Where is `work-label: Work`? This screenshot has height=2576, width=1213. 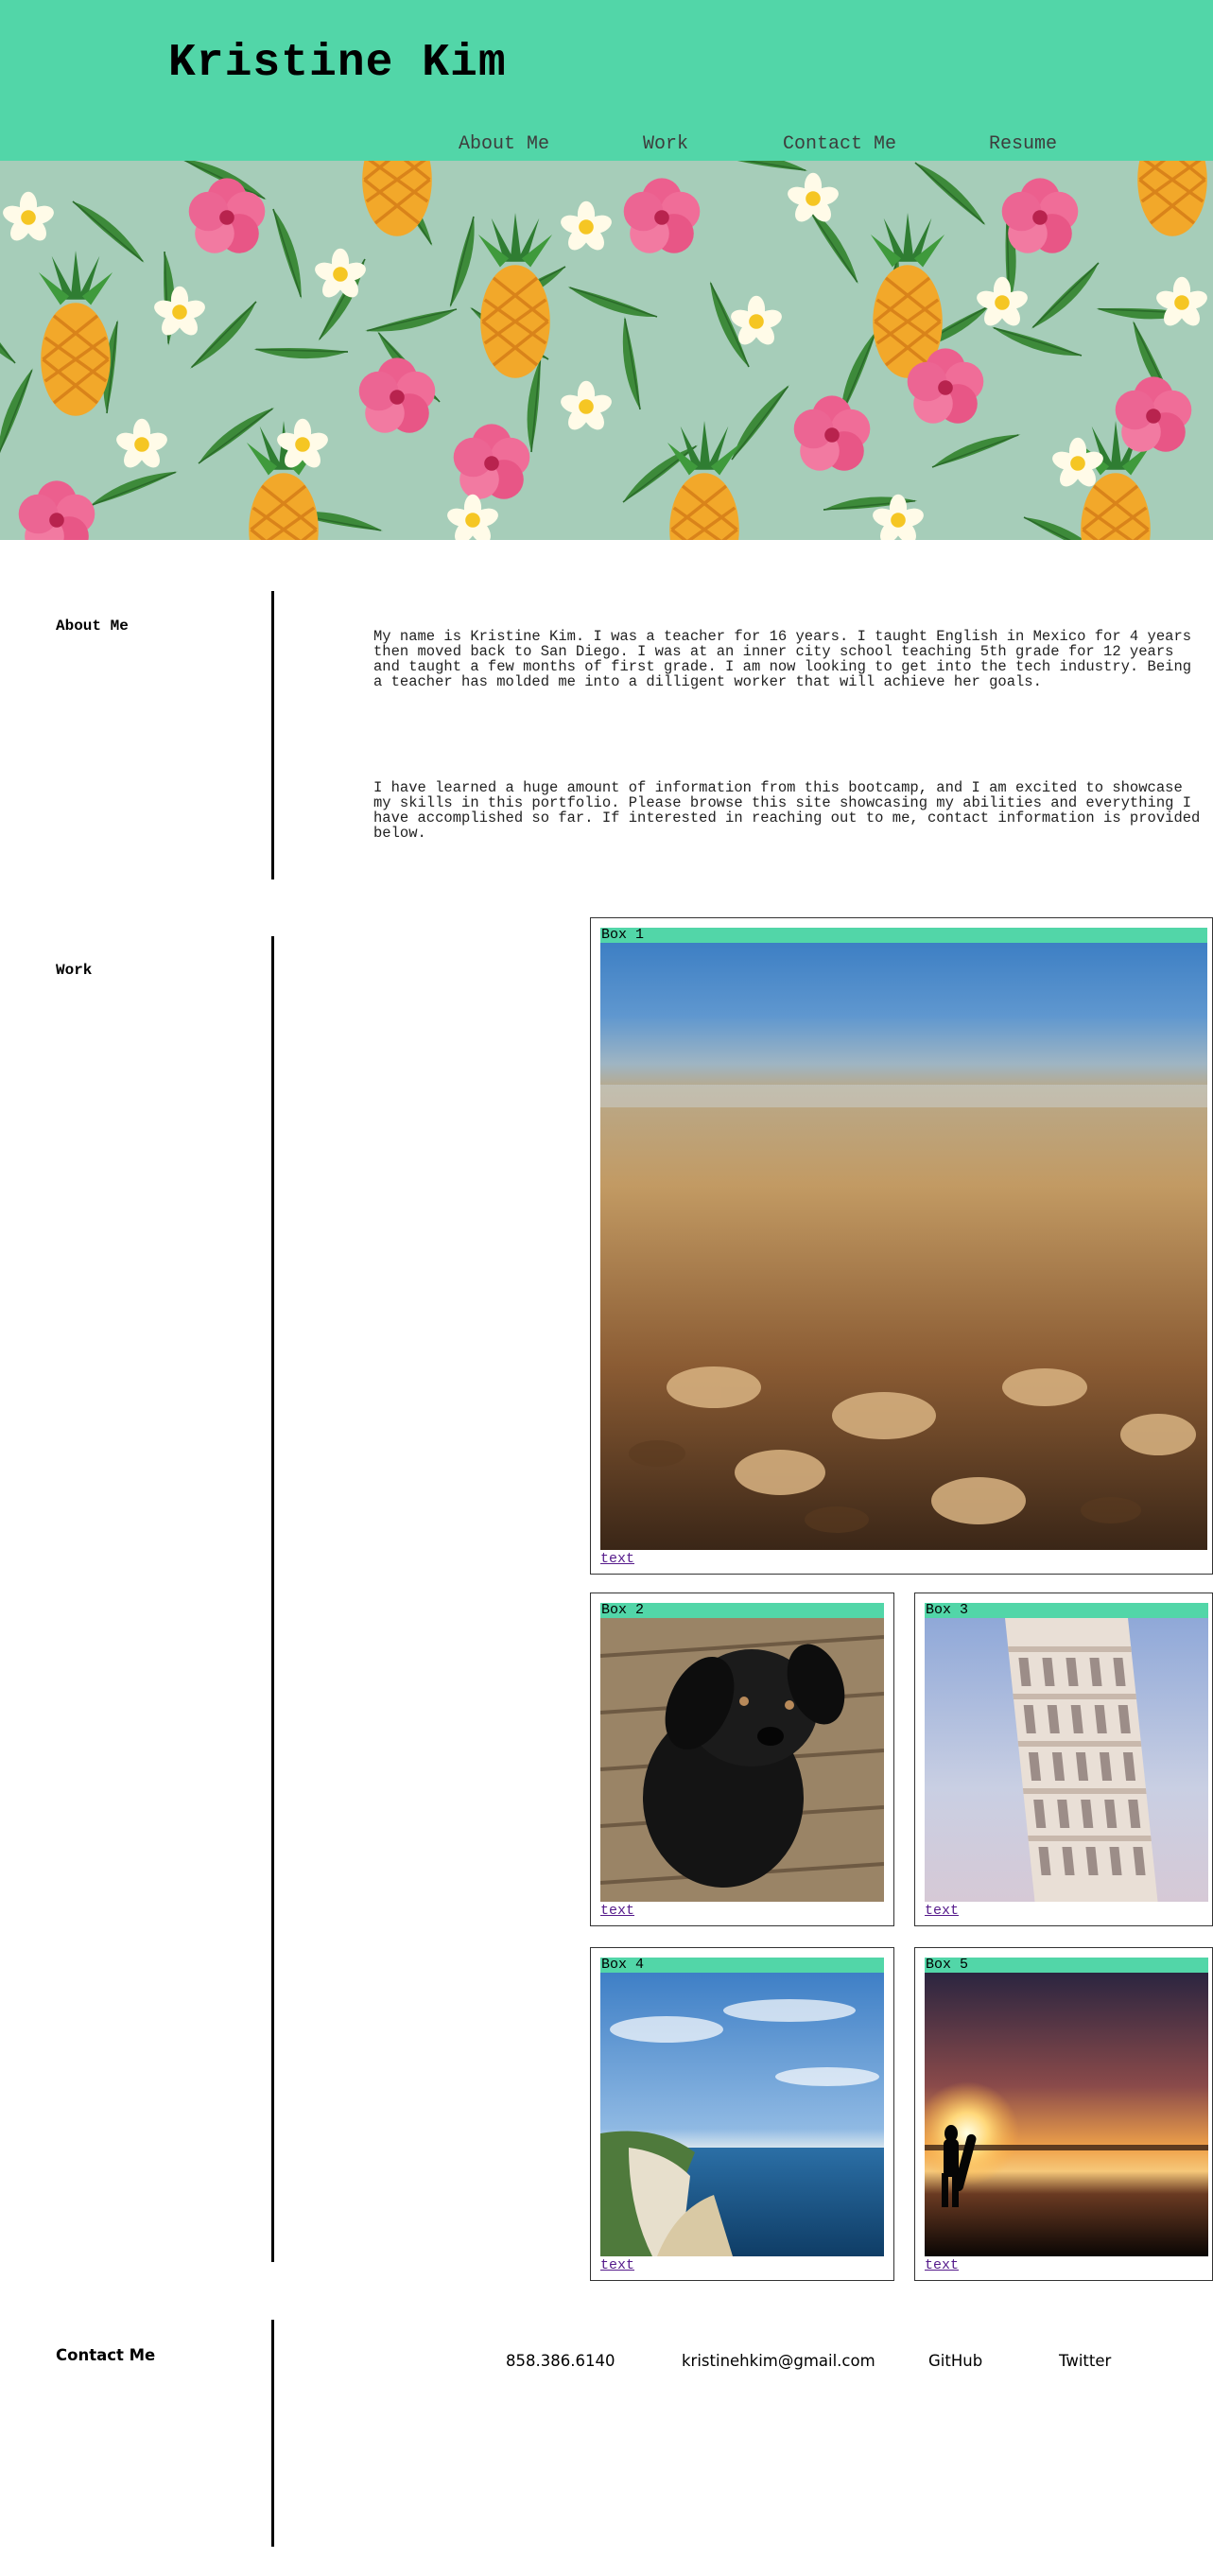 work-label: Work is located at coordinates (74, 970).